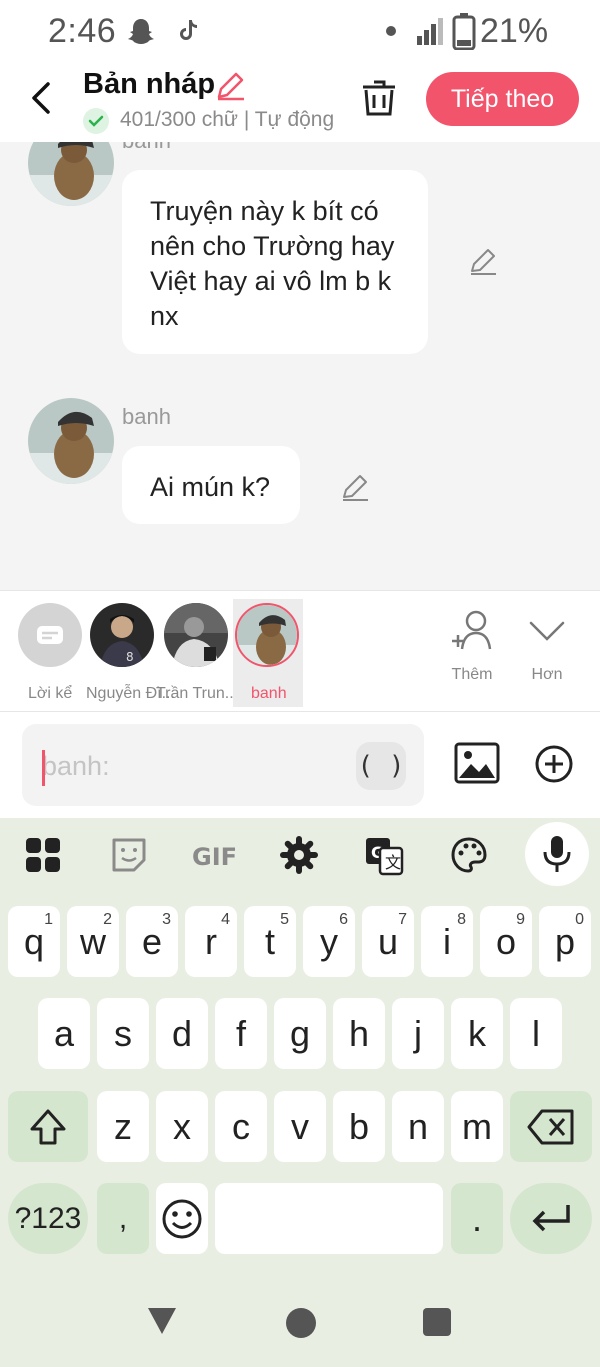 The image size is (600, 1367). I want to click on key-g: g, so click(300, 1033).